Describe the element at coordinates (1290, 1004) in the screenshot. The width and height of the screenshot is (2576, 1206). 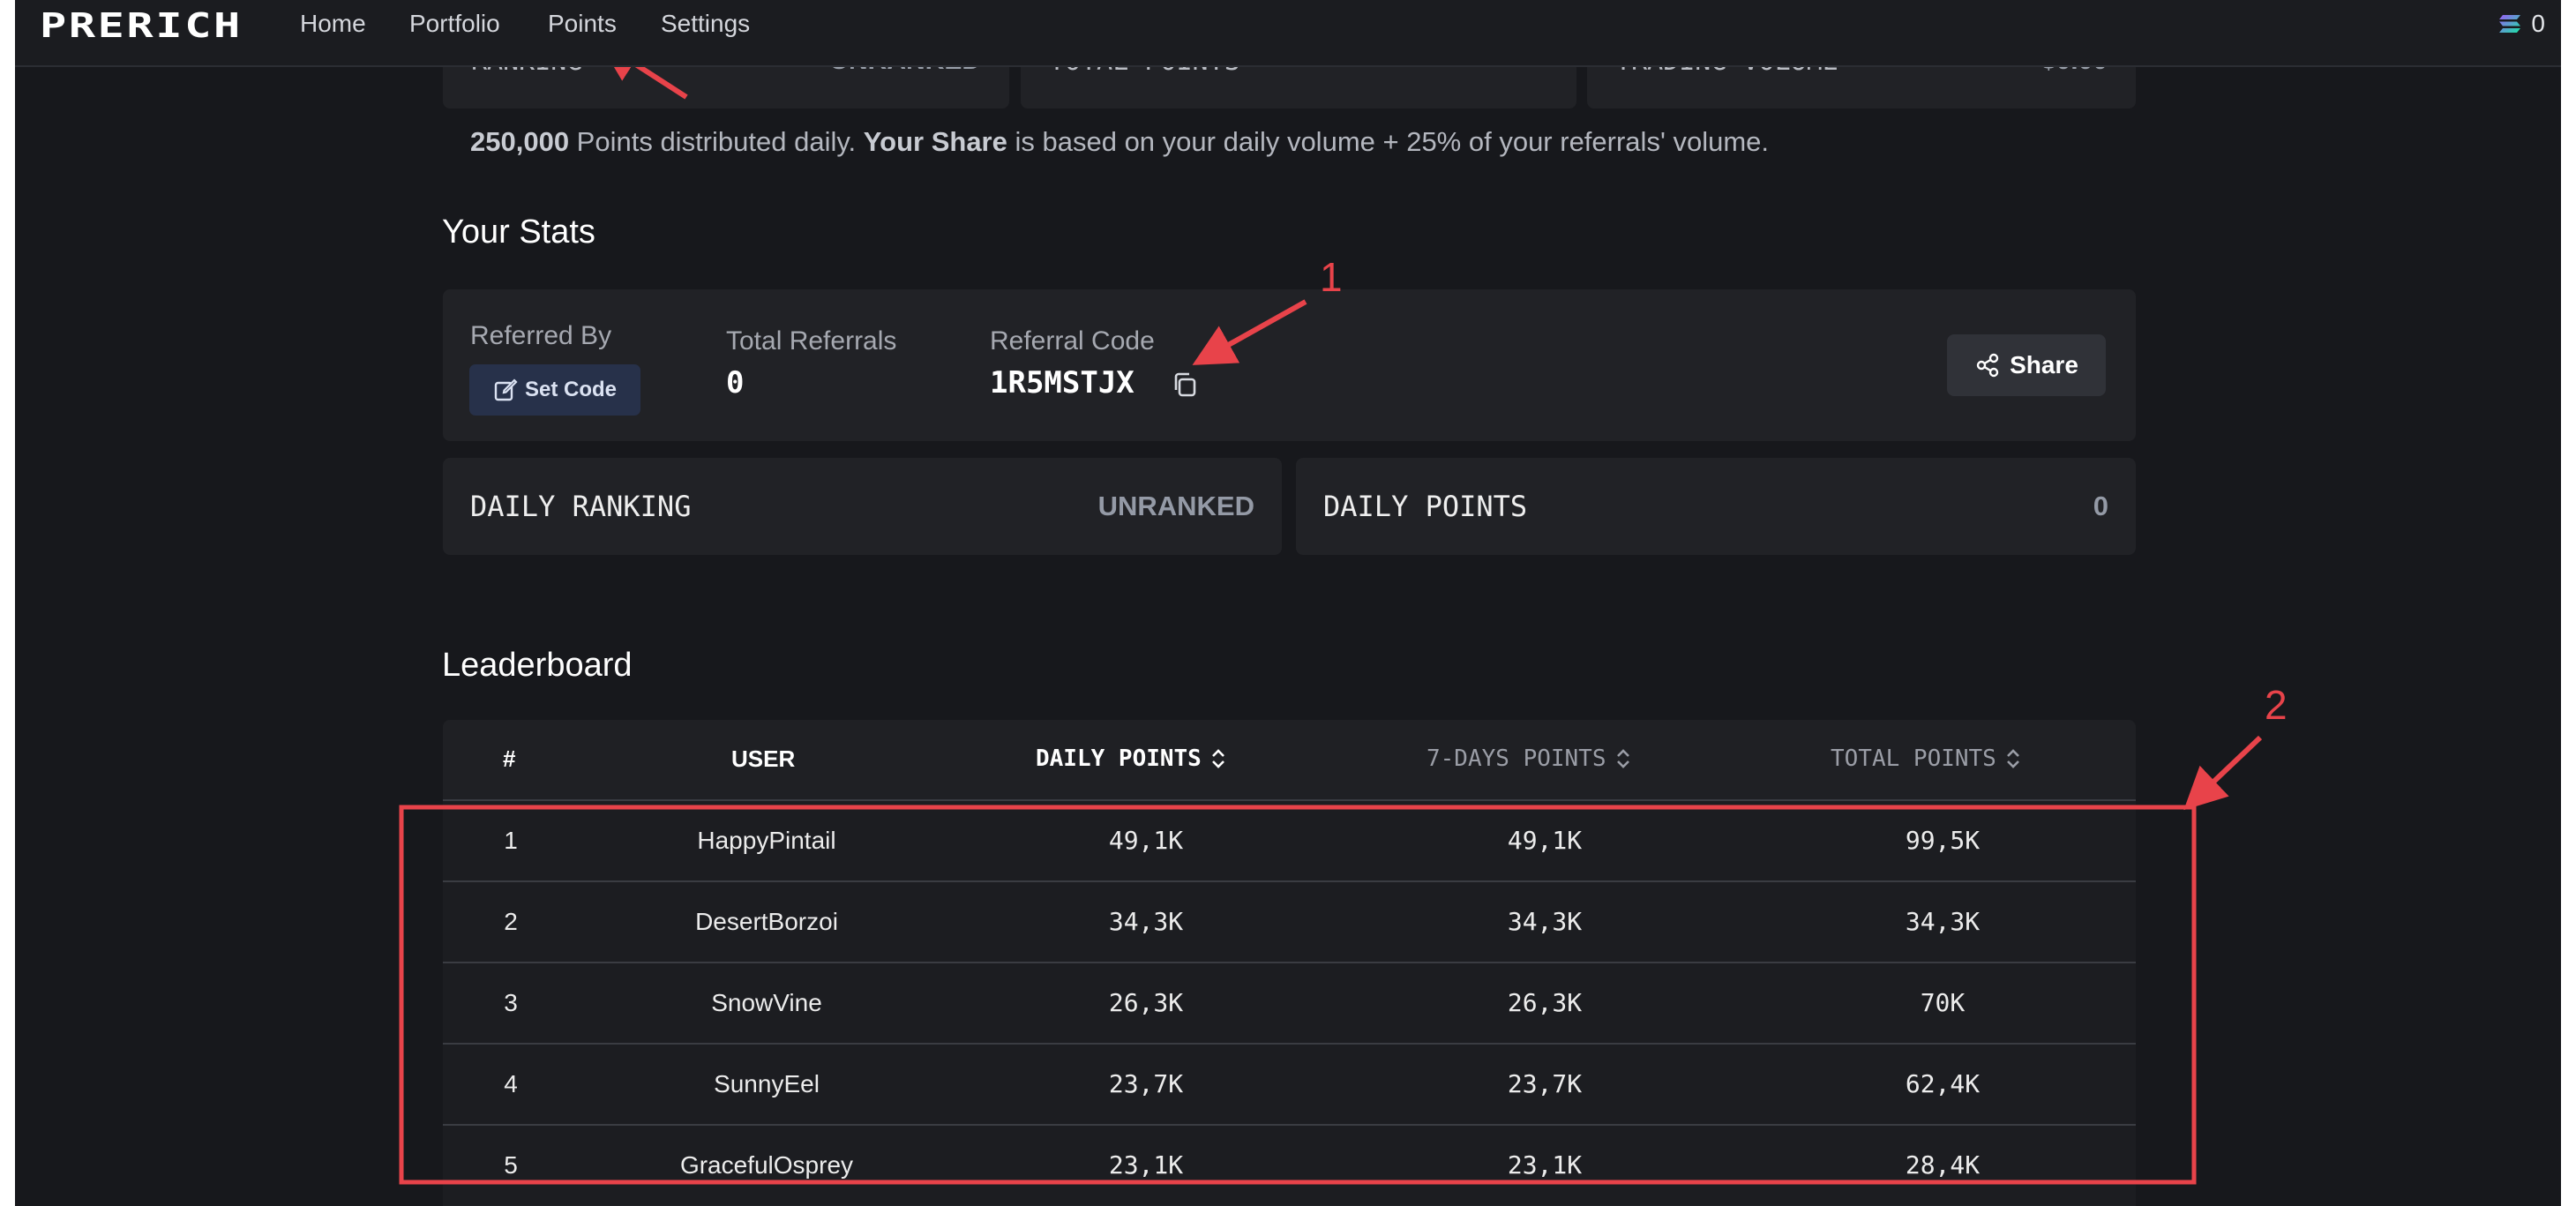
I see `table-row: 3 SnowVine 26,3K 26,3K 70K` at that location.